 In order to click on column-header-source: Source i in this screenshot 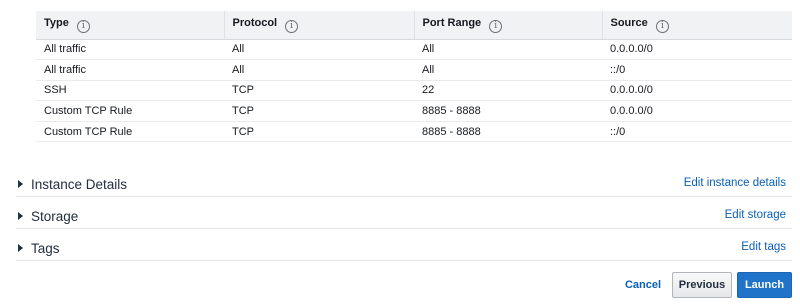, I will do `click(697, 25)`.